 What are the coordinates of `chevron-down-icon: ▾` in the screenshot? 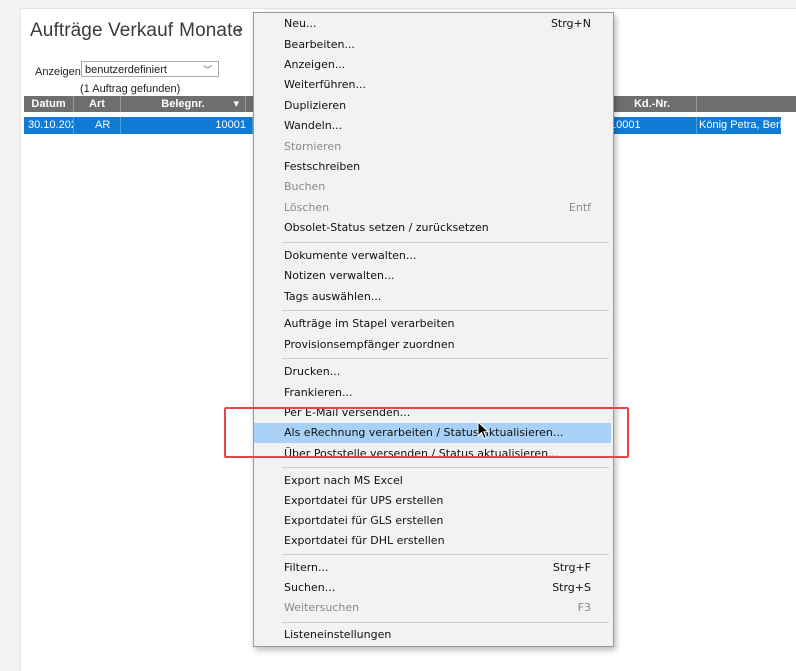 It's located at (239, 31).